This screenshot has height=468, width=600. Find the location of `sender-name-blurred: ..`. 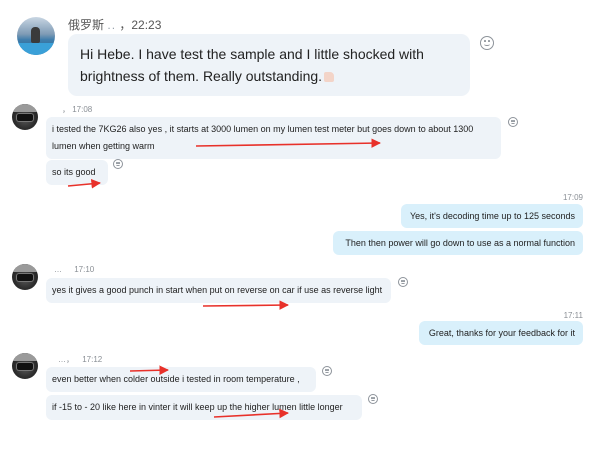

sender-name-blurred: .. is located at coordinates (112, 25).